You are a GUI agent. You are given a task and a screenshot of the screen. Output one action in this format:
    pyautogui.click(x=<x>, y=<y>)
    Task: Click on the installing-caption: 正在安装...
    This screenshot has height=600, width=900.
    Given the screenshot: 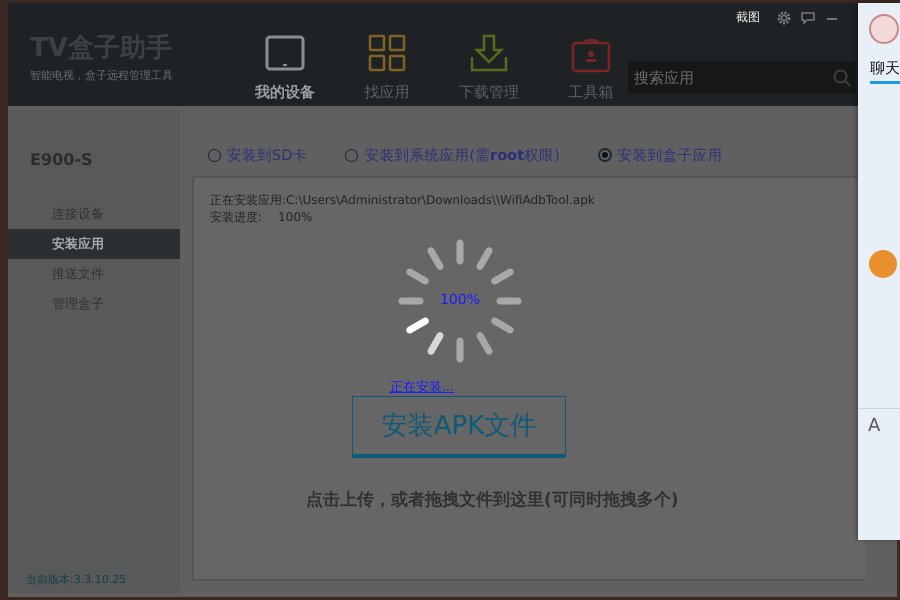 What is the action you would take?
    pyautogui.click(x=422, y=387)
    